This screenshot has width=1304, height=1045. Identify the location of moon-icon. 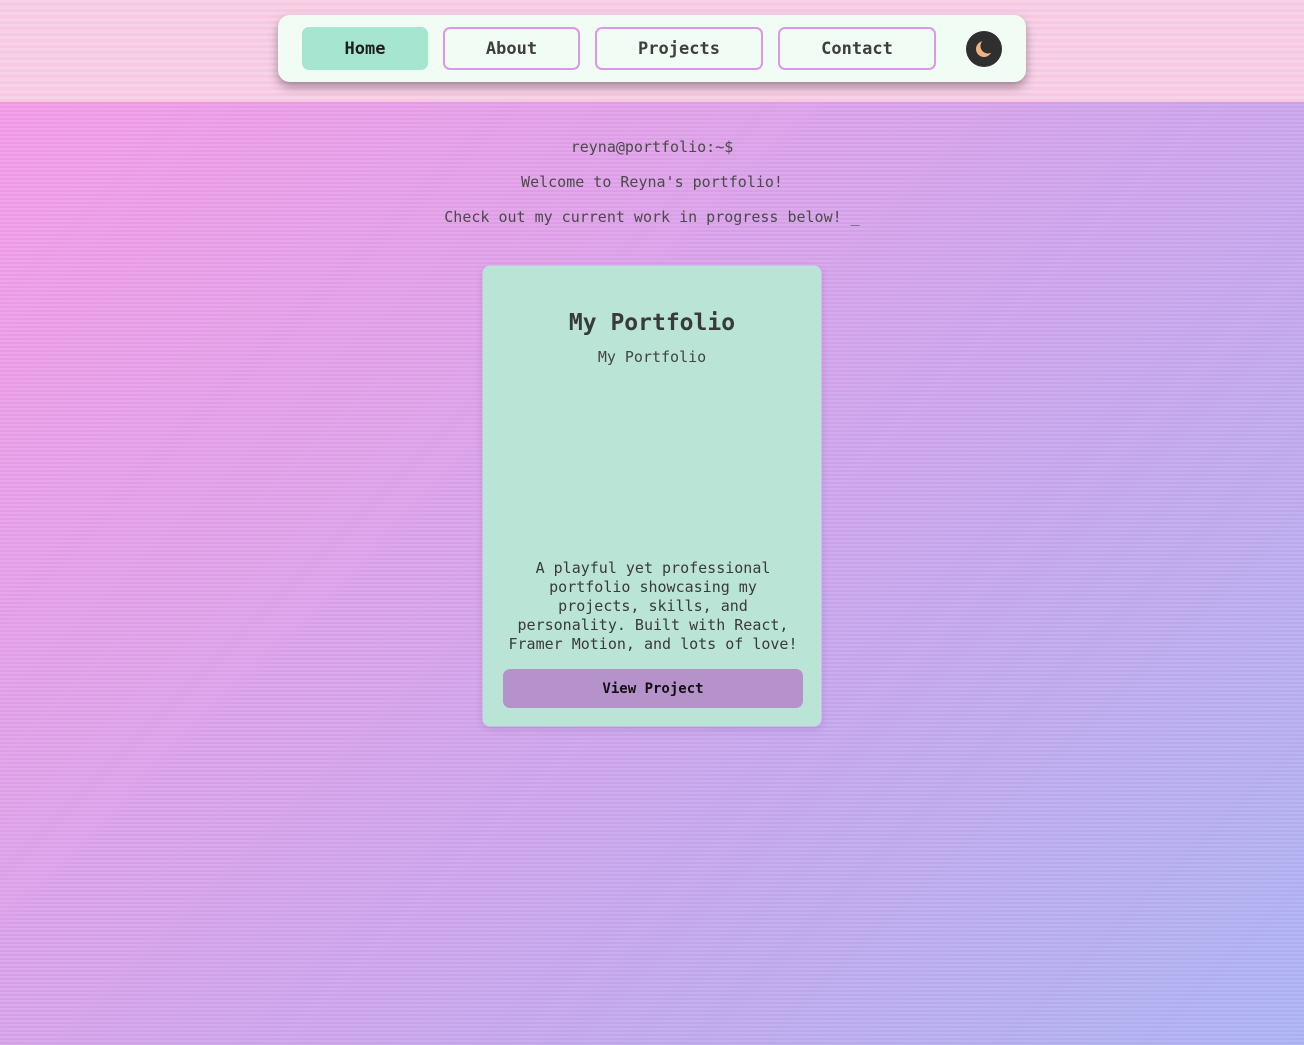
(985, 48).